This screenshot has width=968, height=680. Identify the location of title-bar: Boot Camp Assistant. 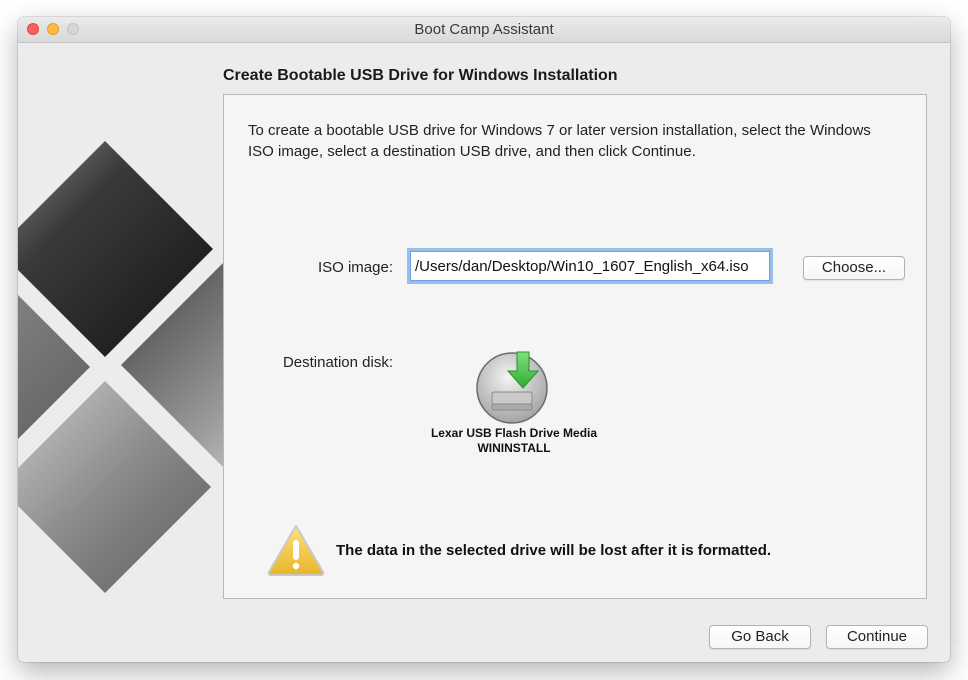
(484, 30).